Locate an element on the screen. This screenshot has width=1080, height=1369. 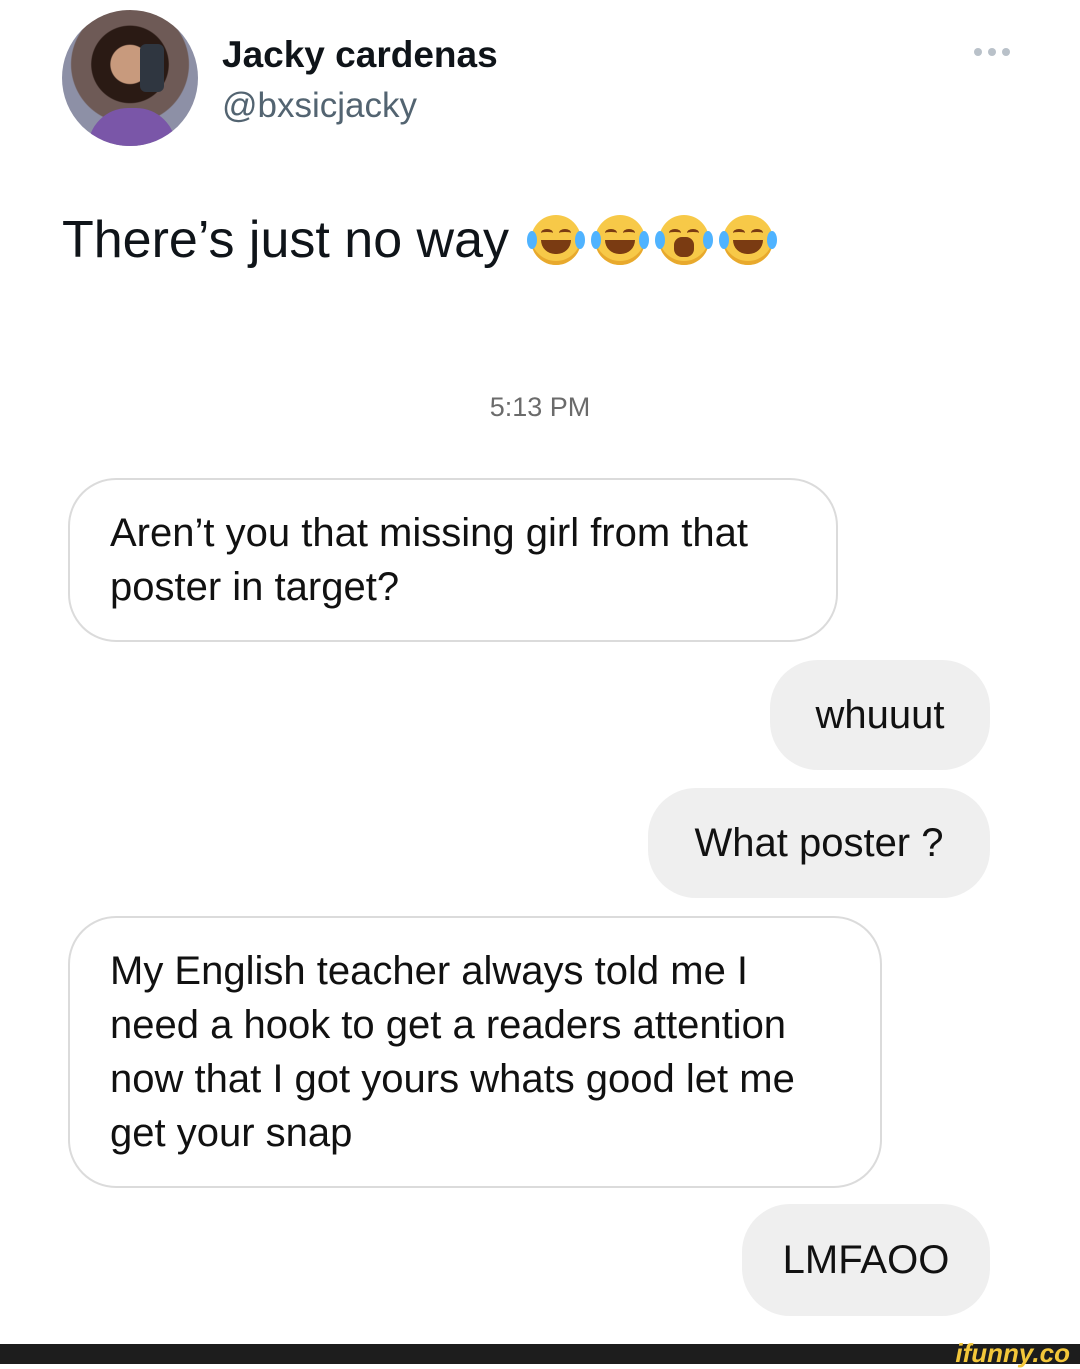
sent-message-bubble: whuuut is located at coordinates (880, 715).